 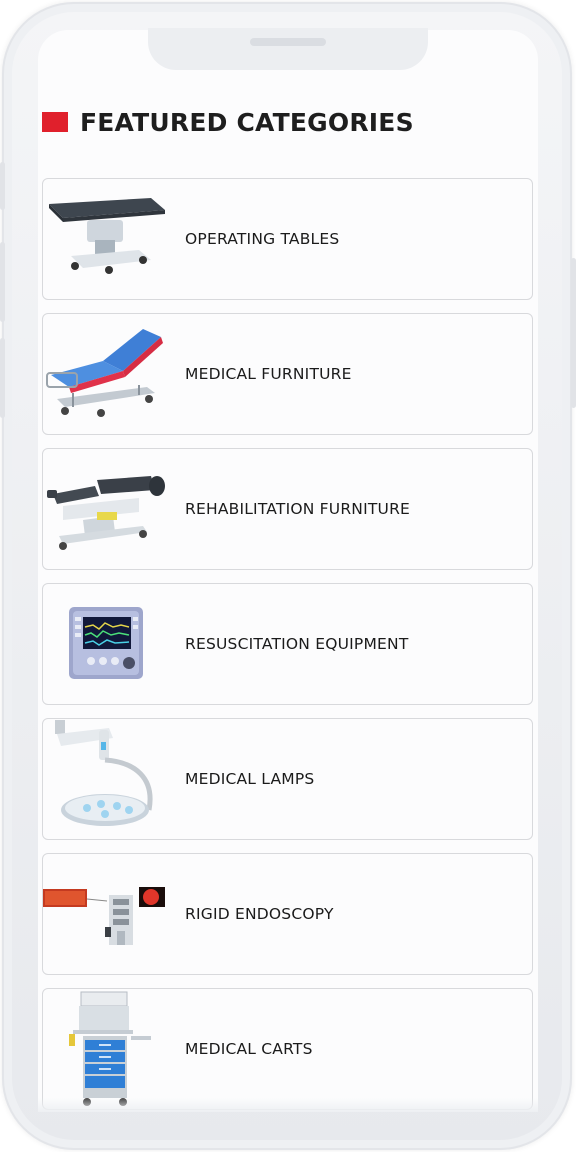 I want to click on category-label: OPERATING TABLES, so click(x=262, y=239).